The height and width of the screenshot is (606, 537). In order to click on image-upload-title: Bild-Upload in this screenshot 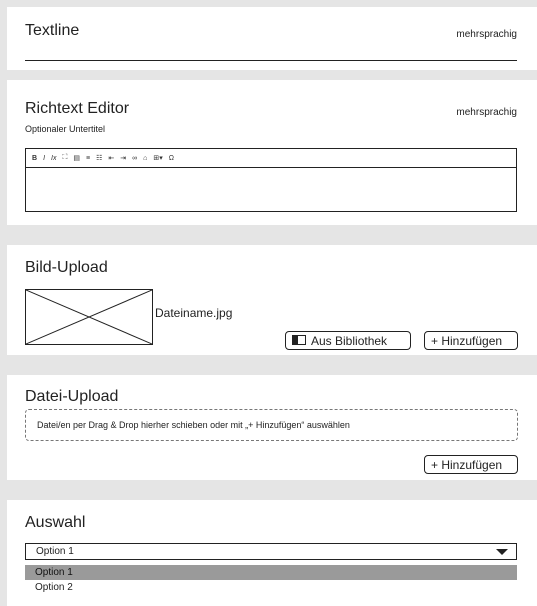, I will do `click(66, 267)`.